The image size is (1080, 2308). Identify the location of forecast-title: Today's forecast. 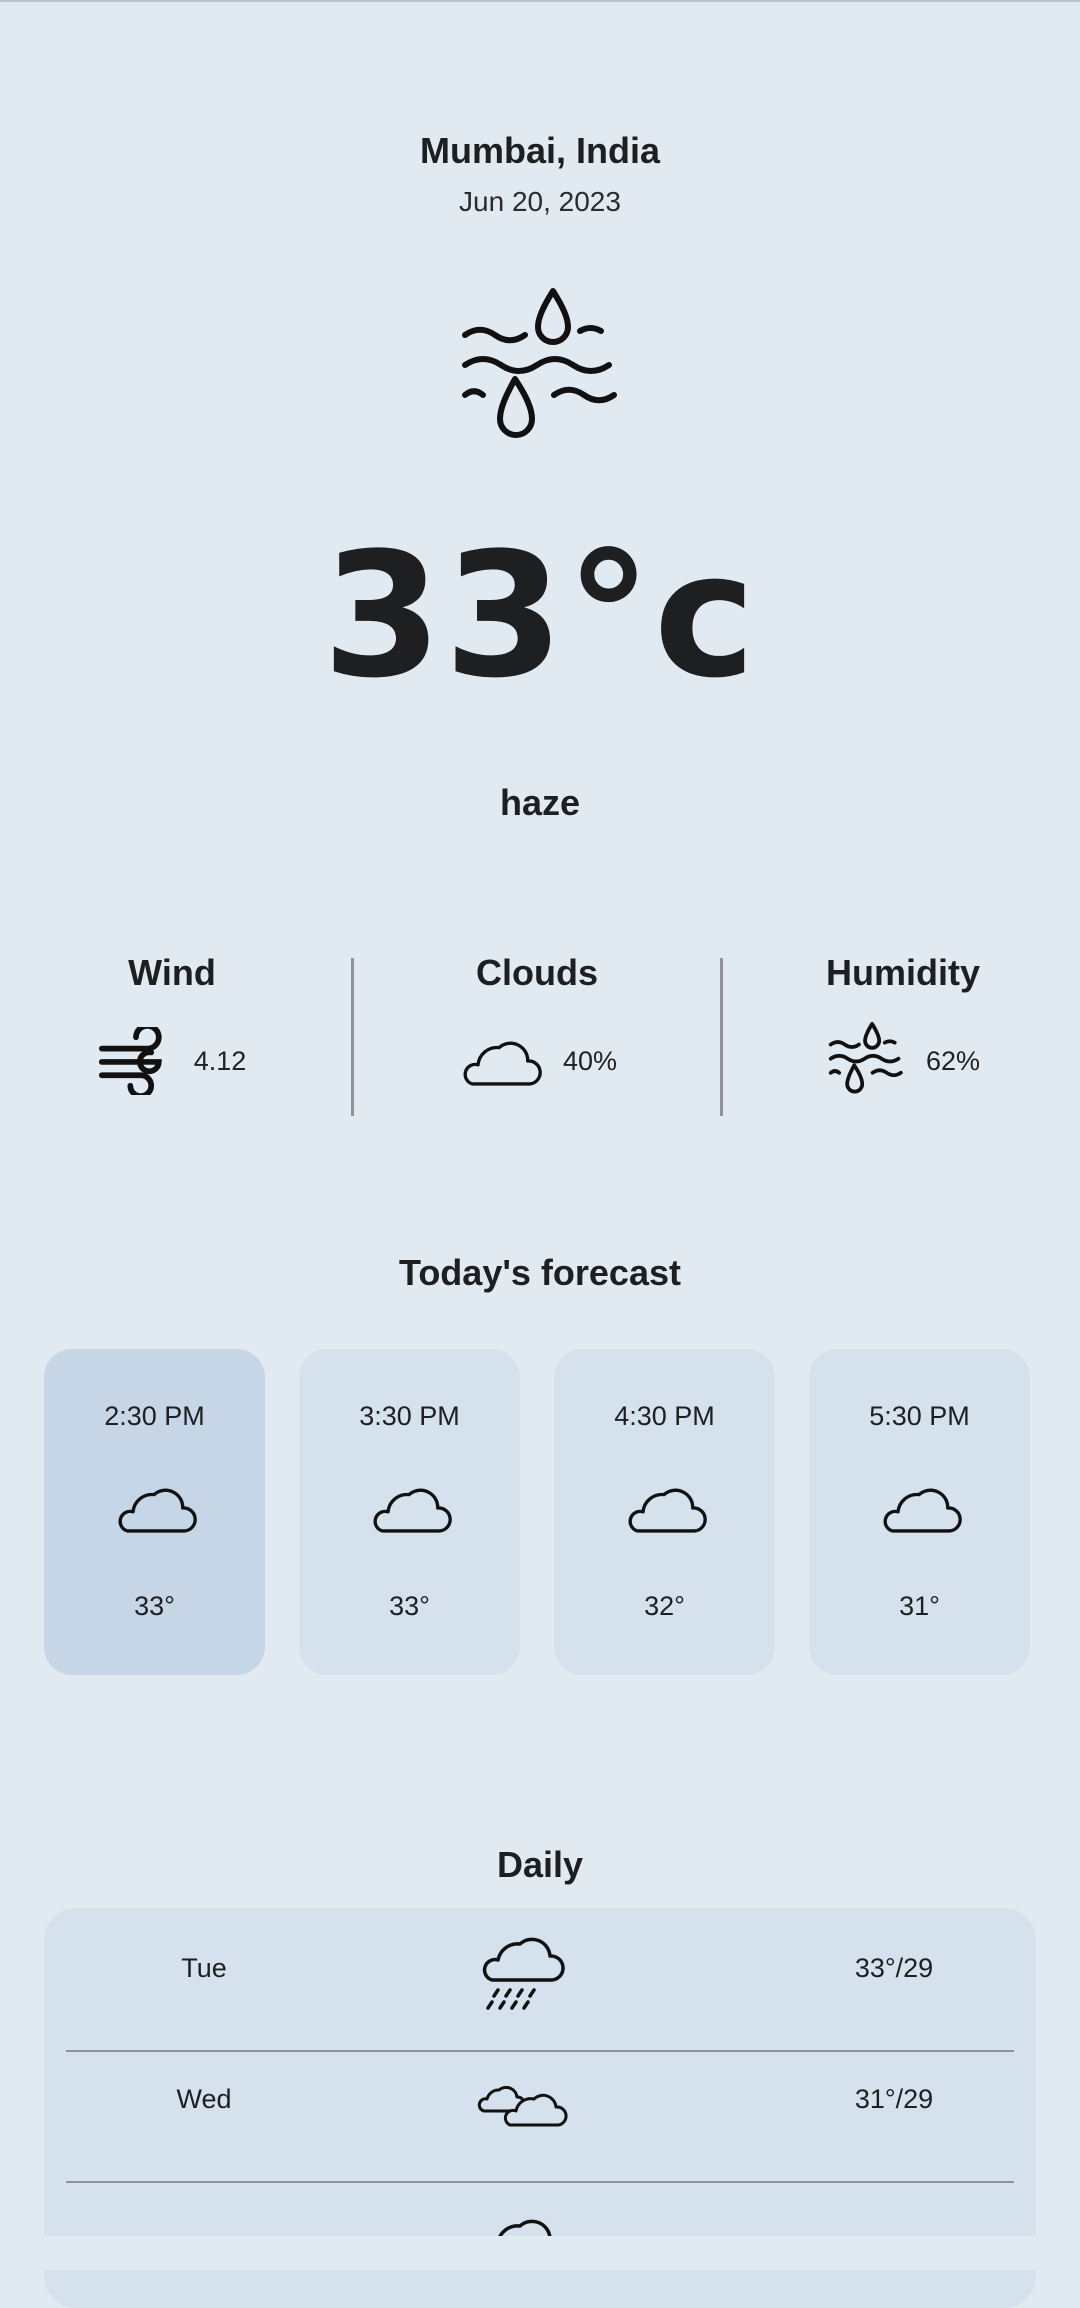
(540, 1272).